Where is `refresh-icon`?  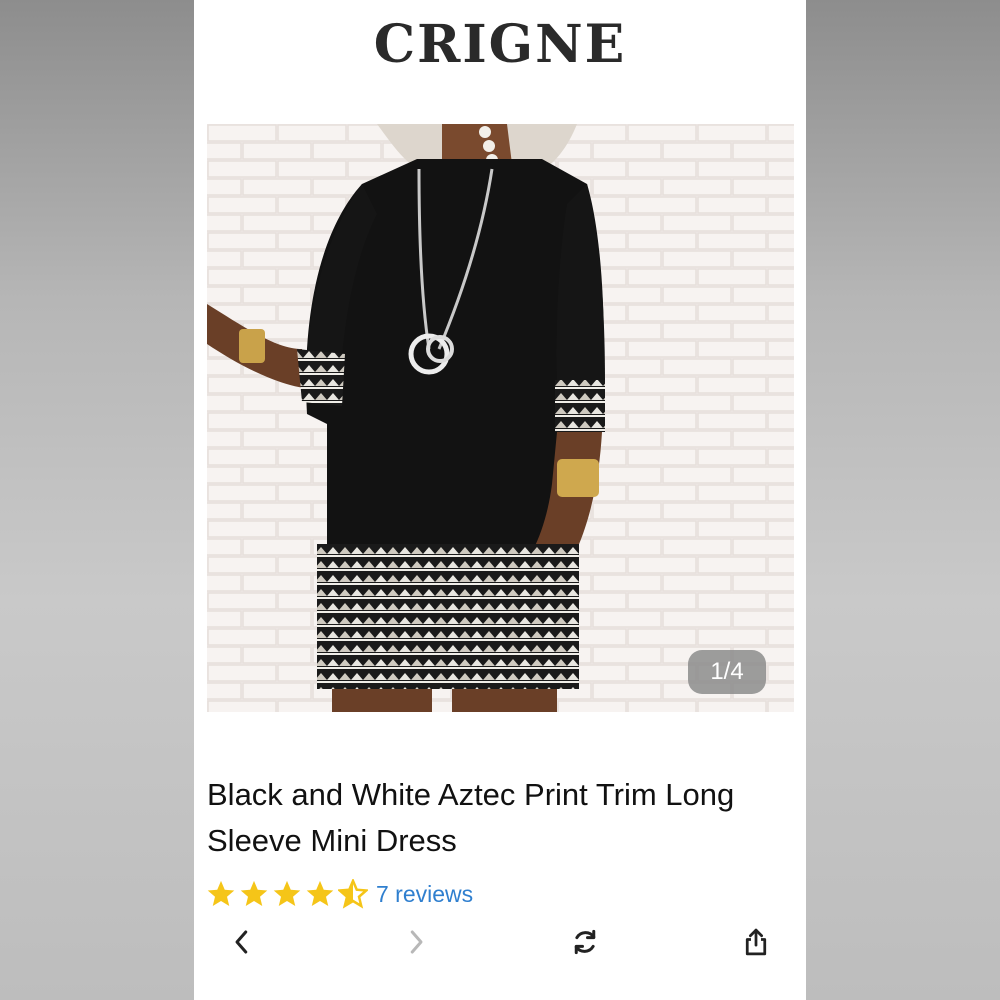 refresh-icon is located at coordinates (585, 942).